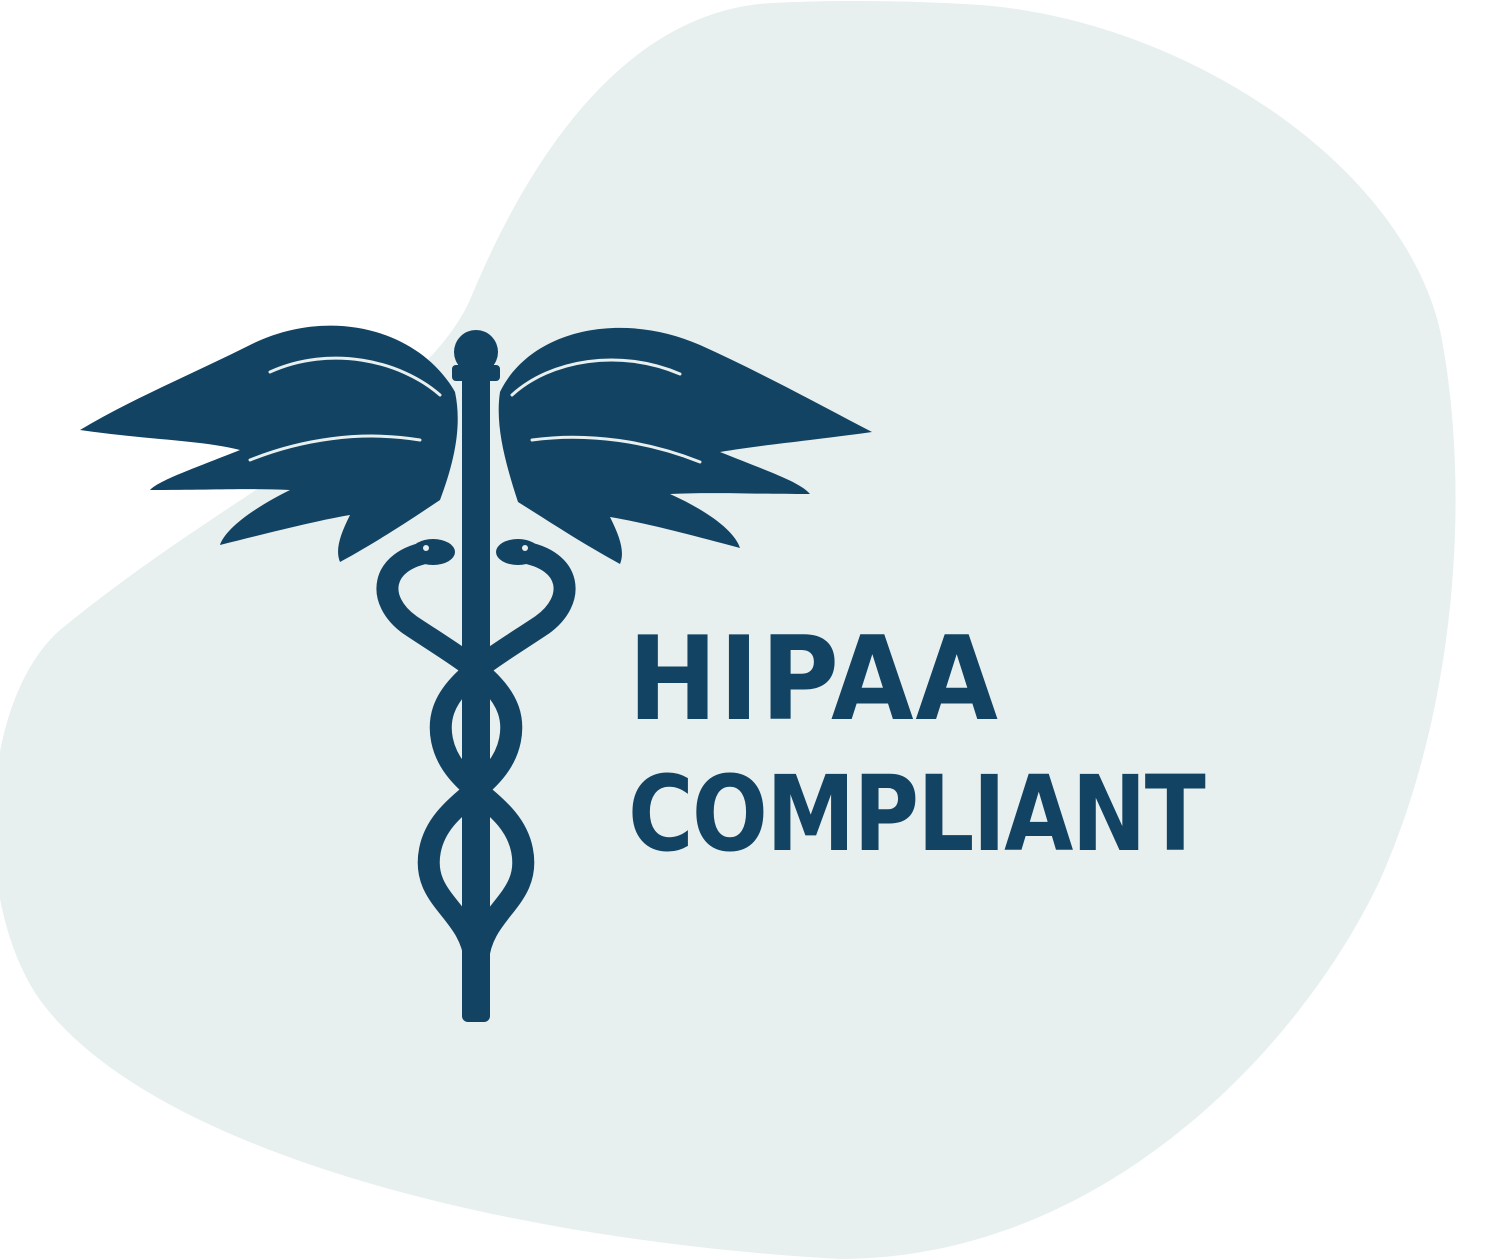  I want to click on badge-subtitle: COMPLIANT, so click(917, 814).